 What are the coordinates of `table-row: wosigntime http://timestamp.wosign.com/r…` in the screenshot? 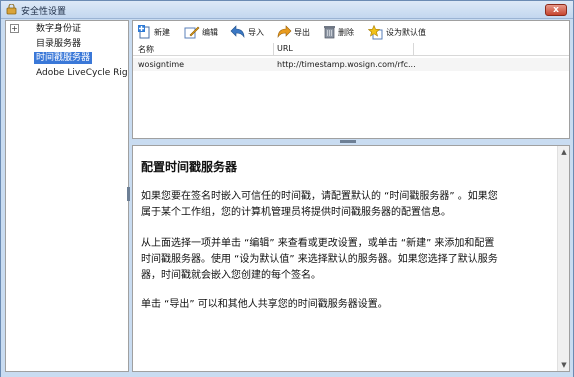 It's located at (351, 64).